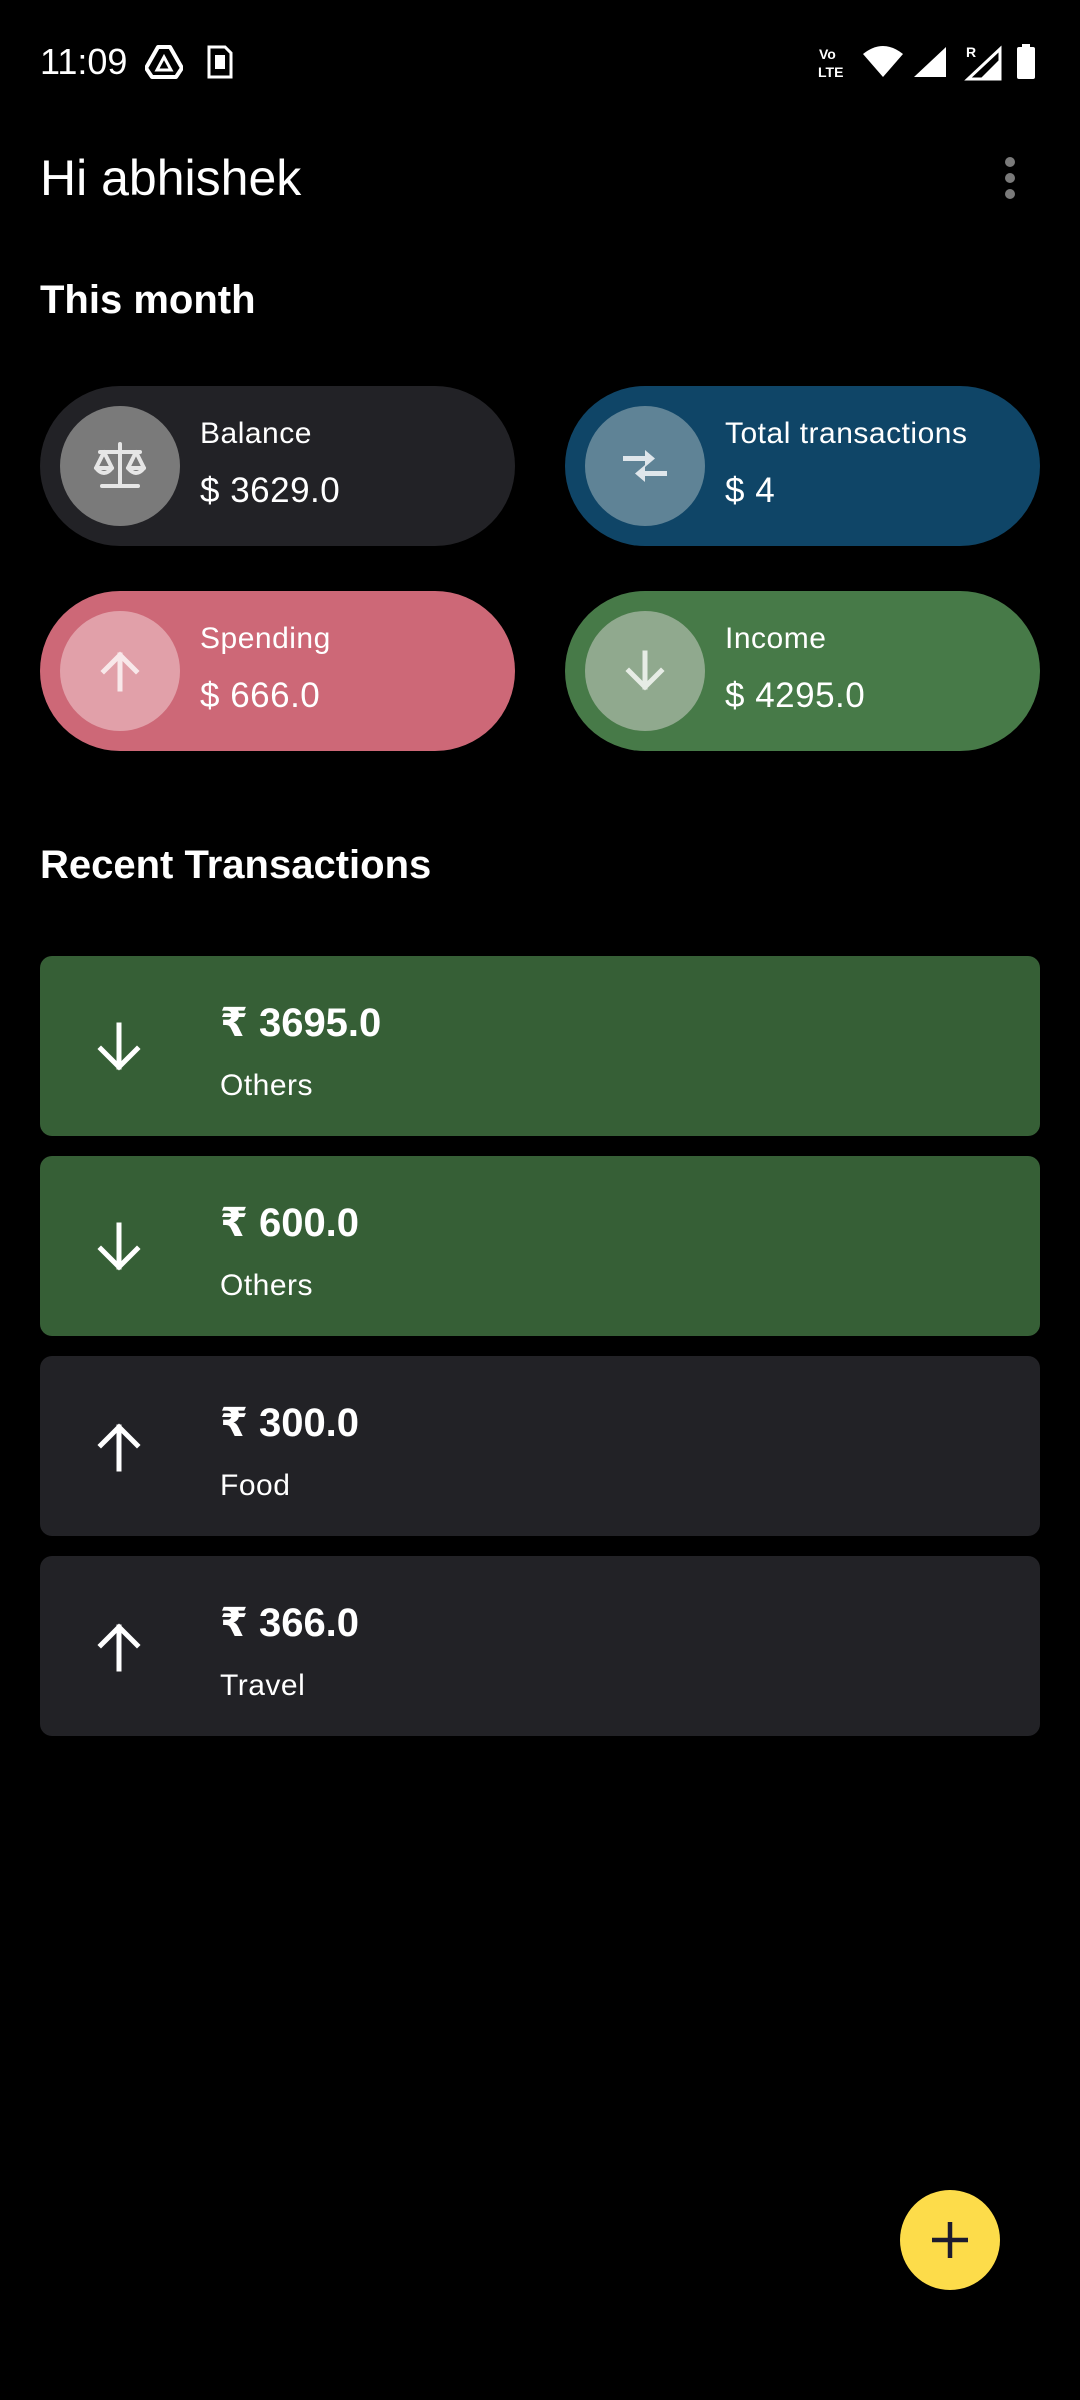  What do you see at coordinates (171, 178) in the screenshot?
I see `greeting-title: Hi abhishek` at bounding box center [171, 178].